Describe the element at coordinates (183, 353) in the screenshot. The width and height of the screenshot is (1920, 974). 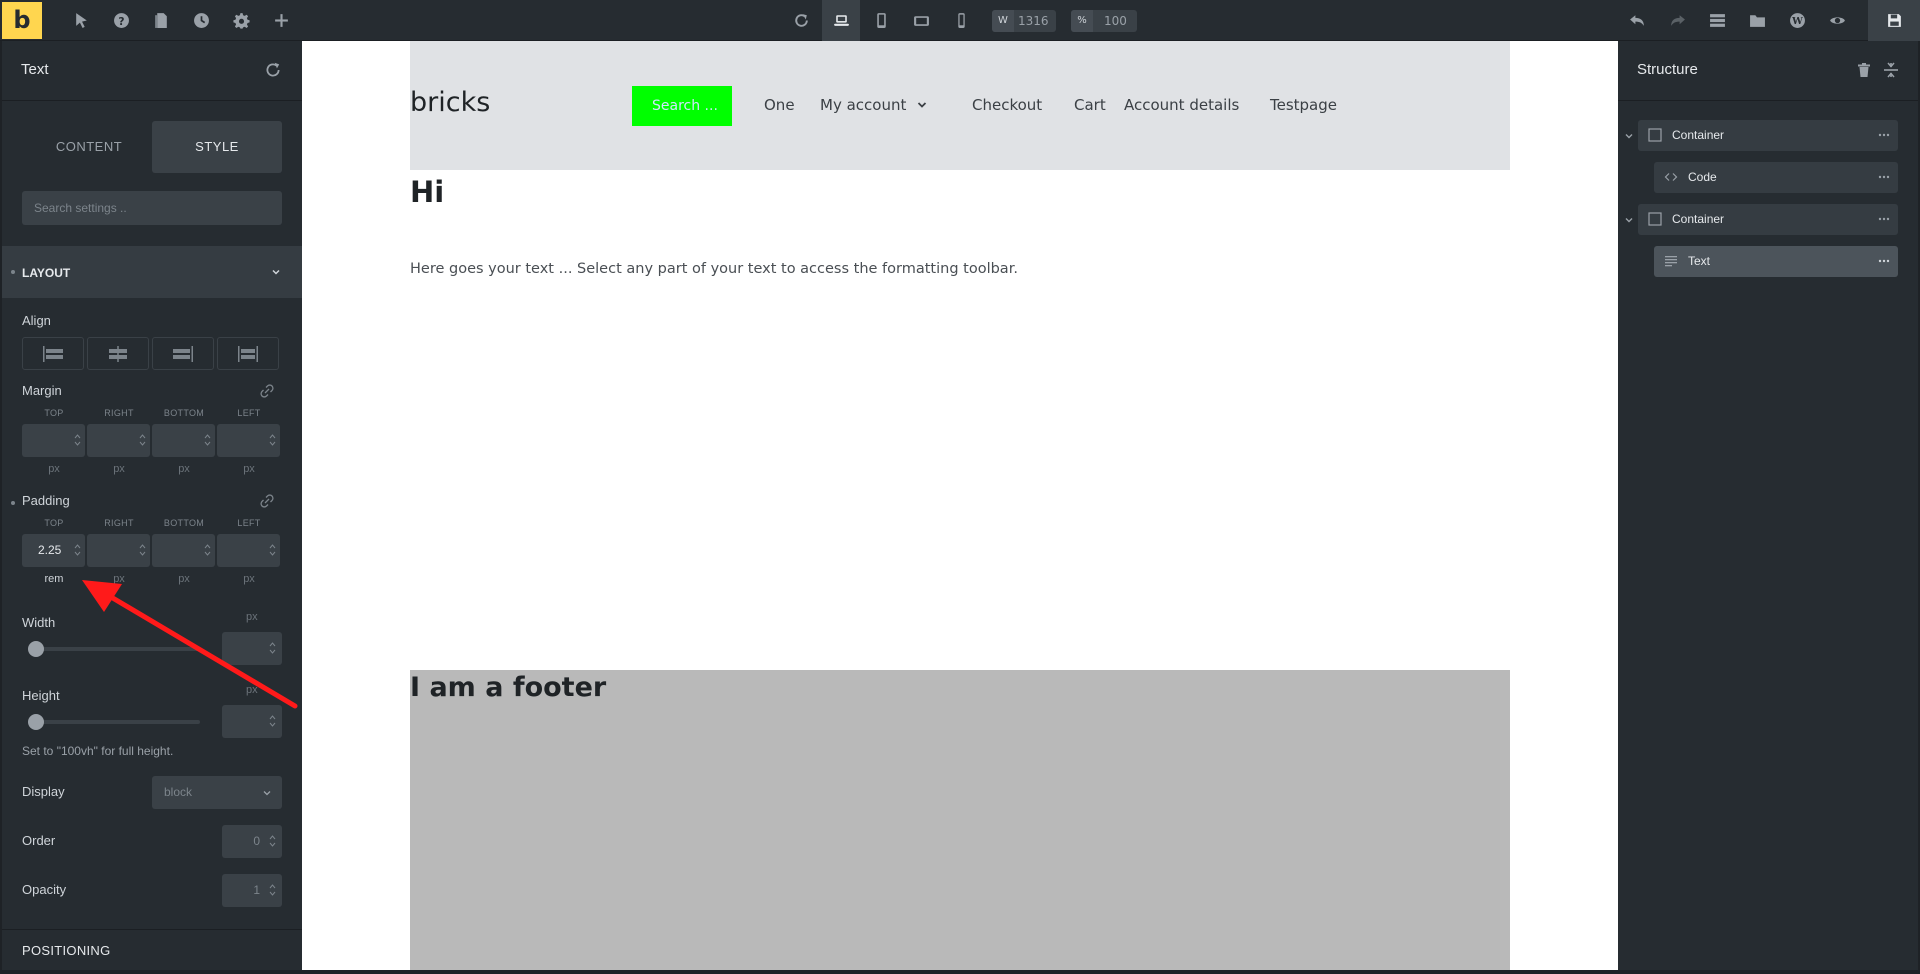
I see `align-right-button` at that location.